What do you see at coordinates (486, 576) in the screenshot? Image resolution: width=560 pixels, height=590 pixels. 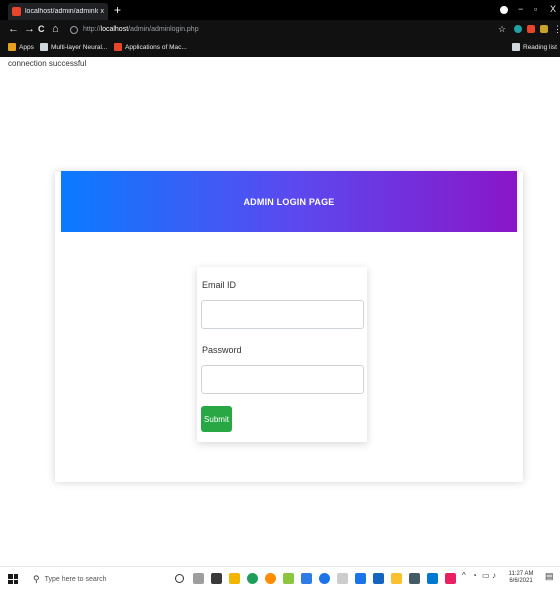 I see `battery-icon: ▭` at bounding box center [486, 576].